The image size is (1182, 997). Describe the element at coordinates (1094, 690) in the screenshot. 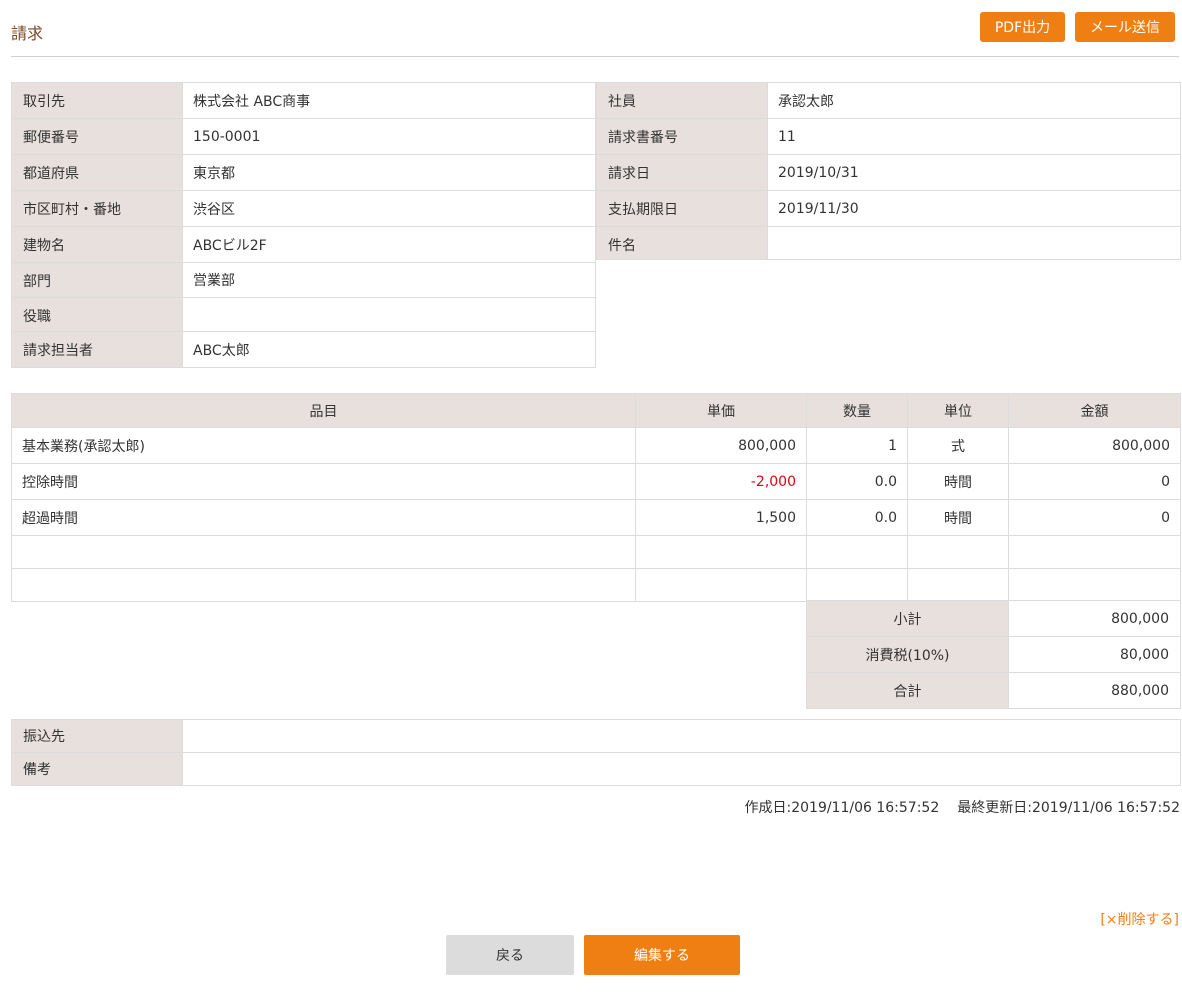

I see `total-value: 880,000` at that location.